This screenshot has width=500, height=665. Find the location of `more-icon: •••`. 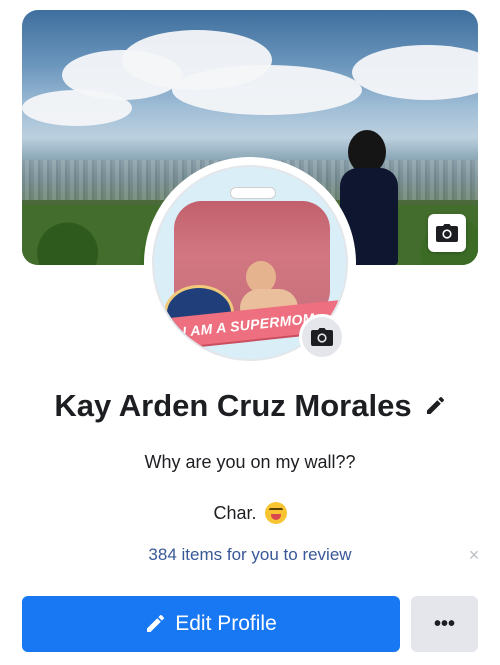

more-icon: ••• is located at coordinates (444, 623).